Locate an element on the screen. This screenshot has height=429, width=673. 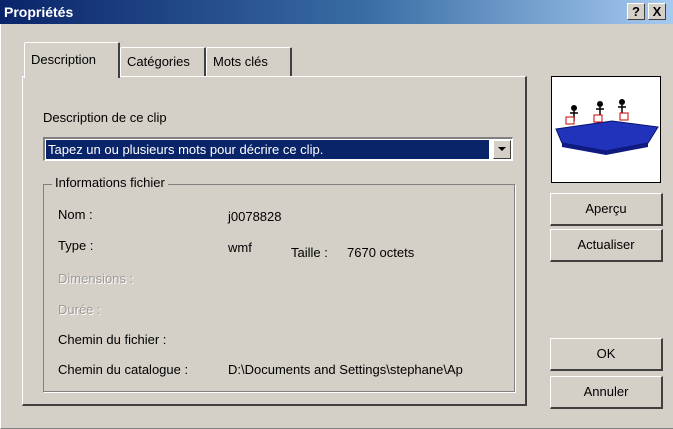
name-label: Nom : is located at coordinates (75, 214).